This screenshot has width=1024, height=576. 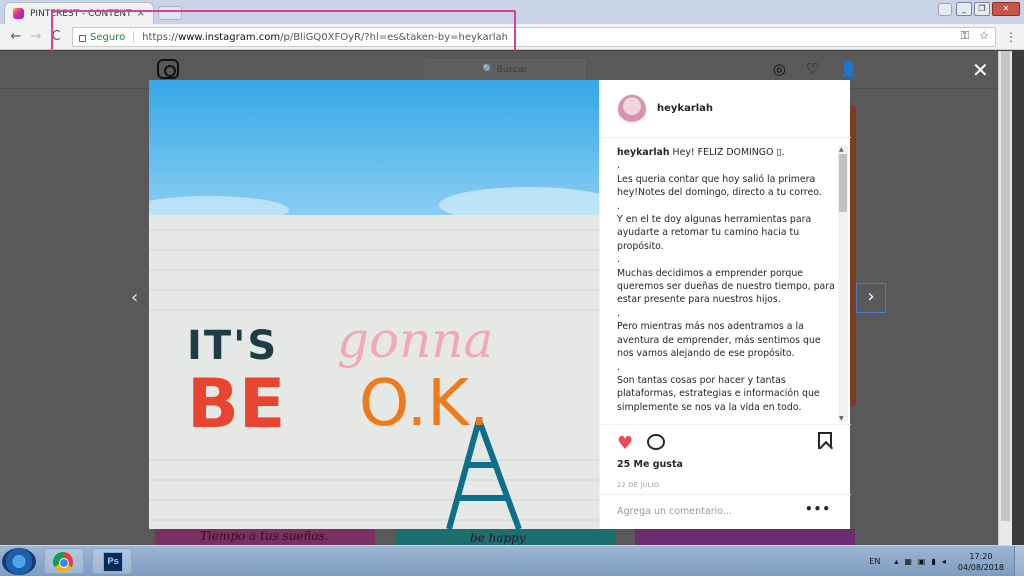 I want to click on comment-row: Agrega un comentario... •••, so click(x=725, y=511).